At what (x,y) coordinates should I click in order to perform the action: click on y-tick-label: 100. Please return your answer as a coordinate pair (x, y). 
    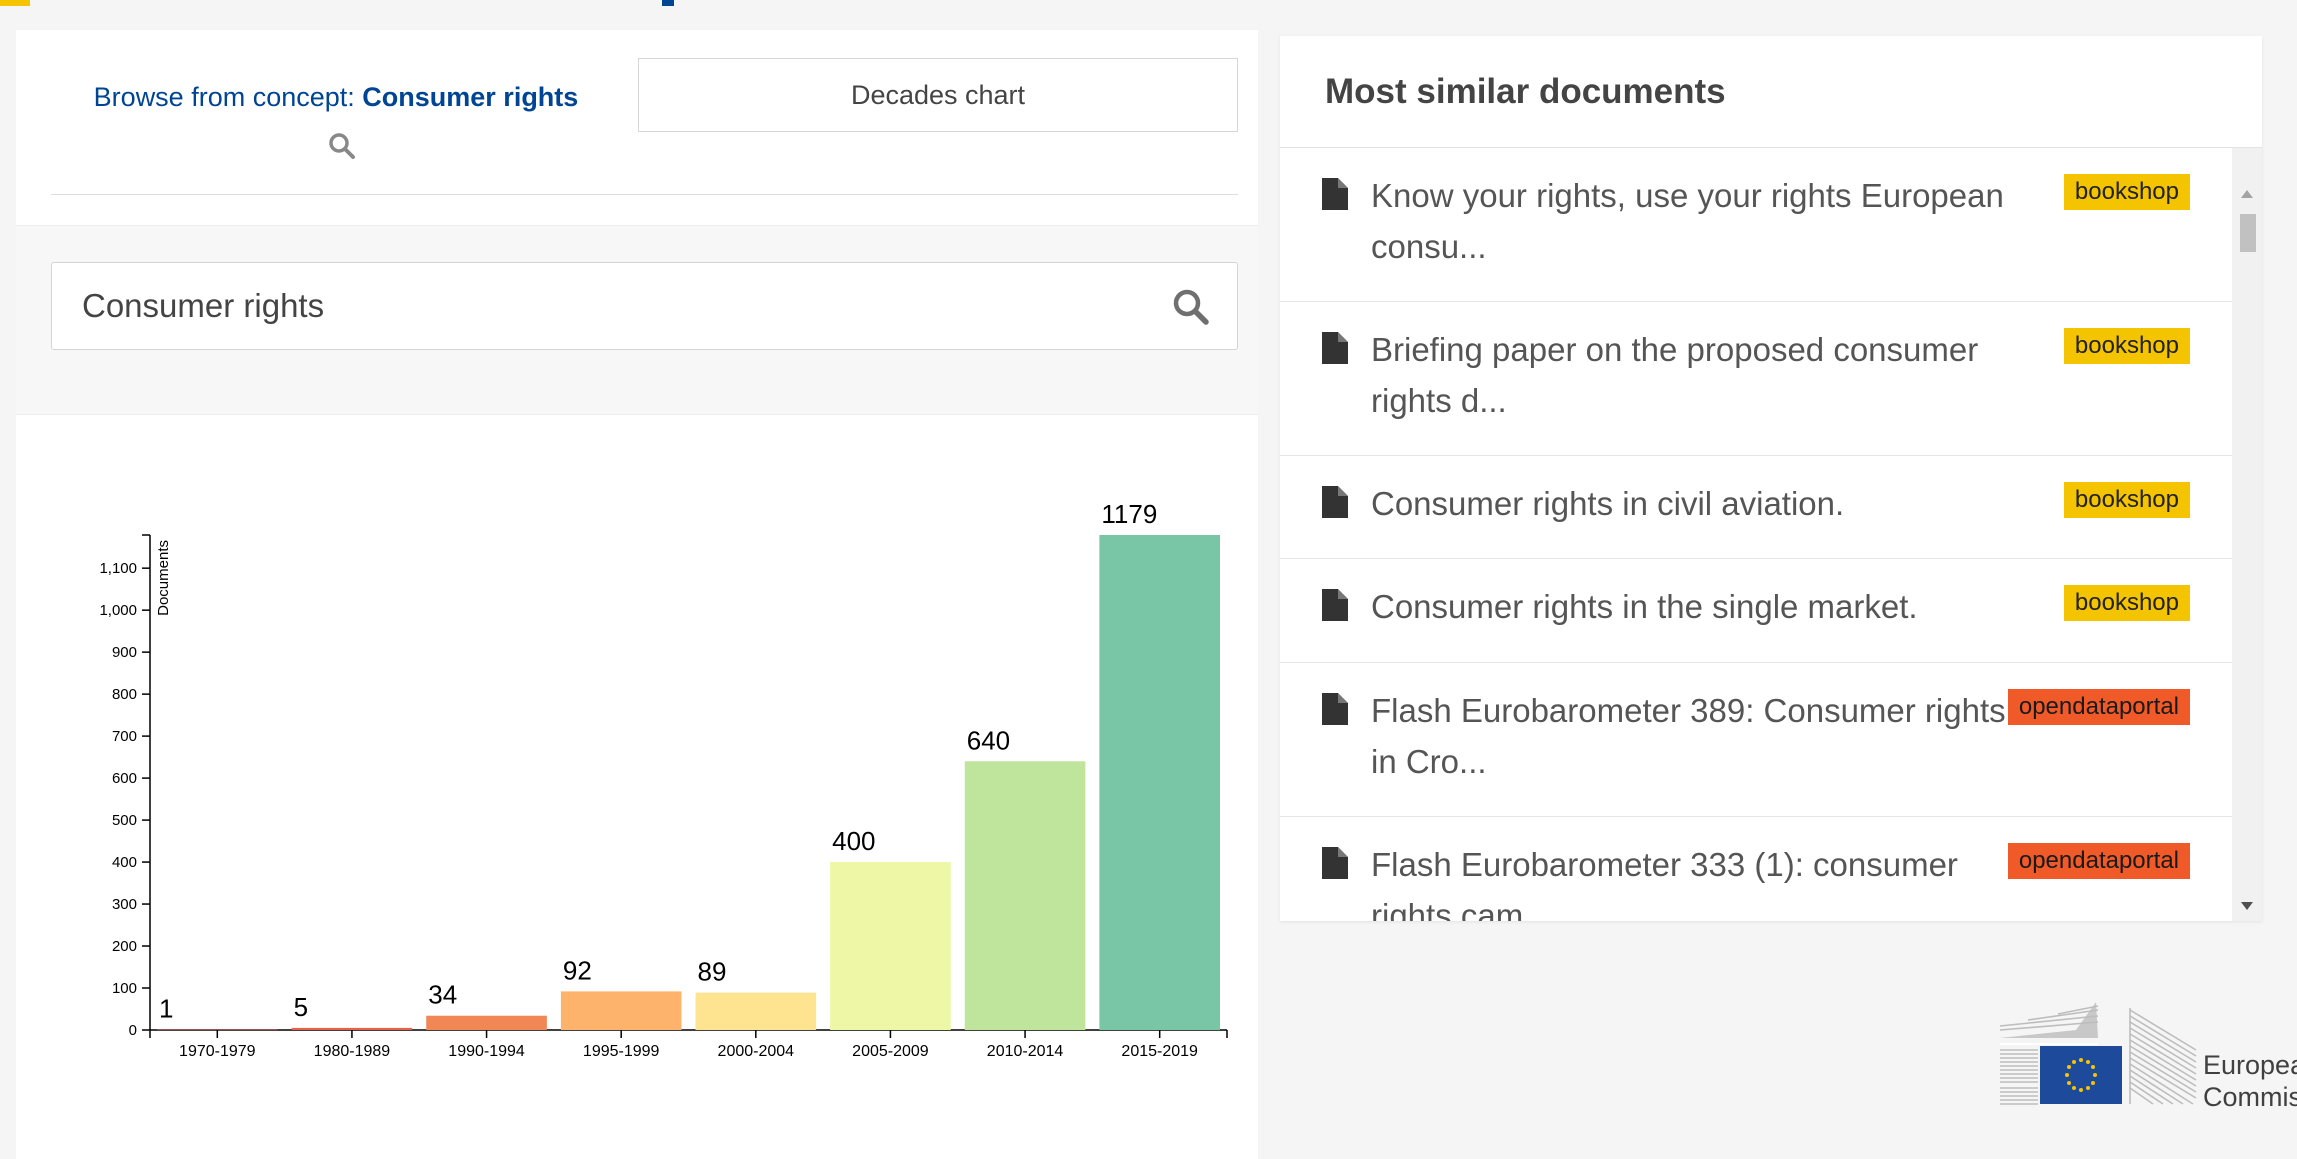
    Looking at the image, I should click on (124, 988).